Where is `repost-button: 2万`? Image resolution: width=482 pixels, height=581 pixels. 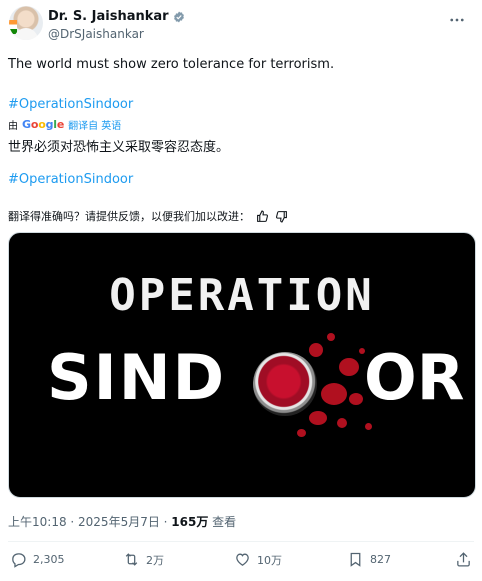 repost-button: 2万 is located at coordinates (143, 559).